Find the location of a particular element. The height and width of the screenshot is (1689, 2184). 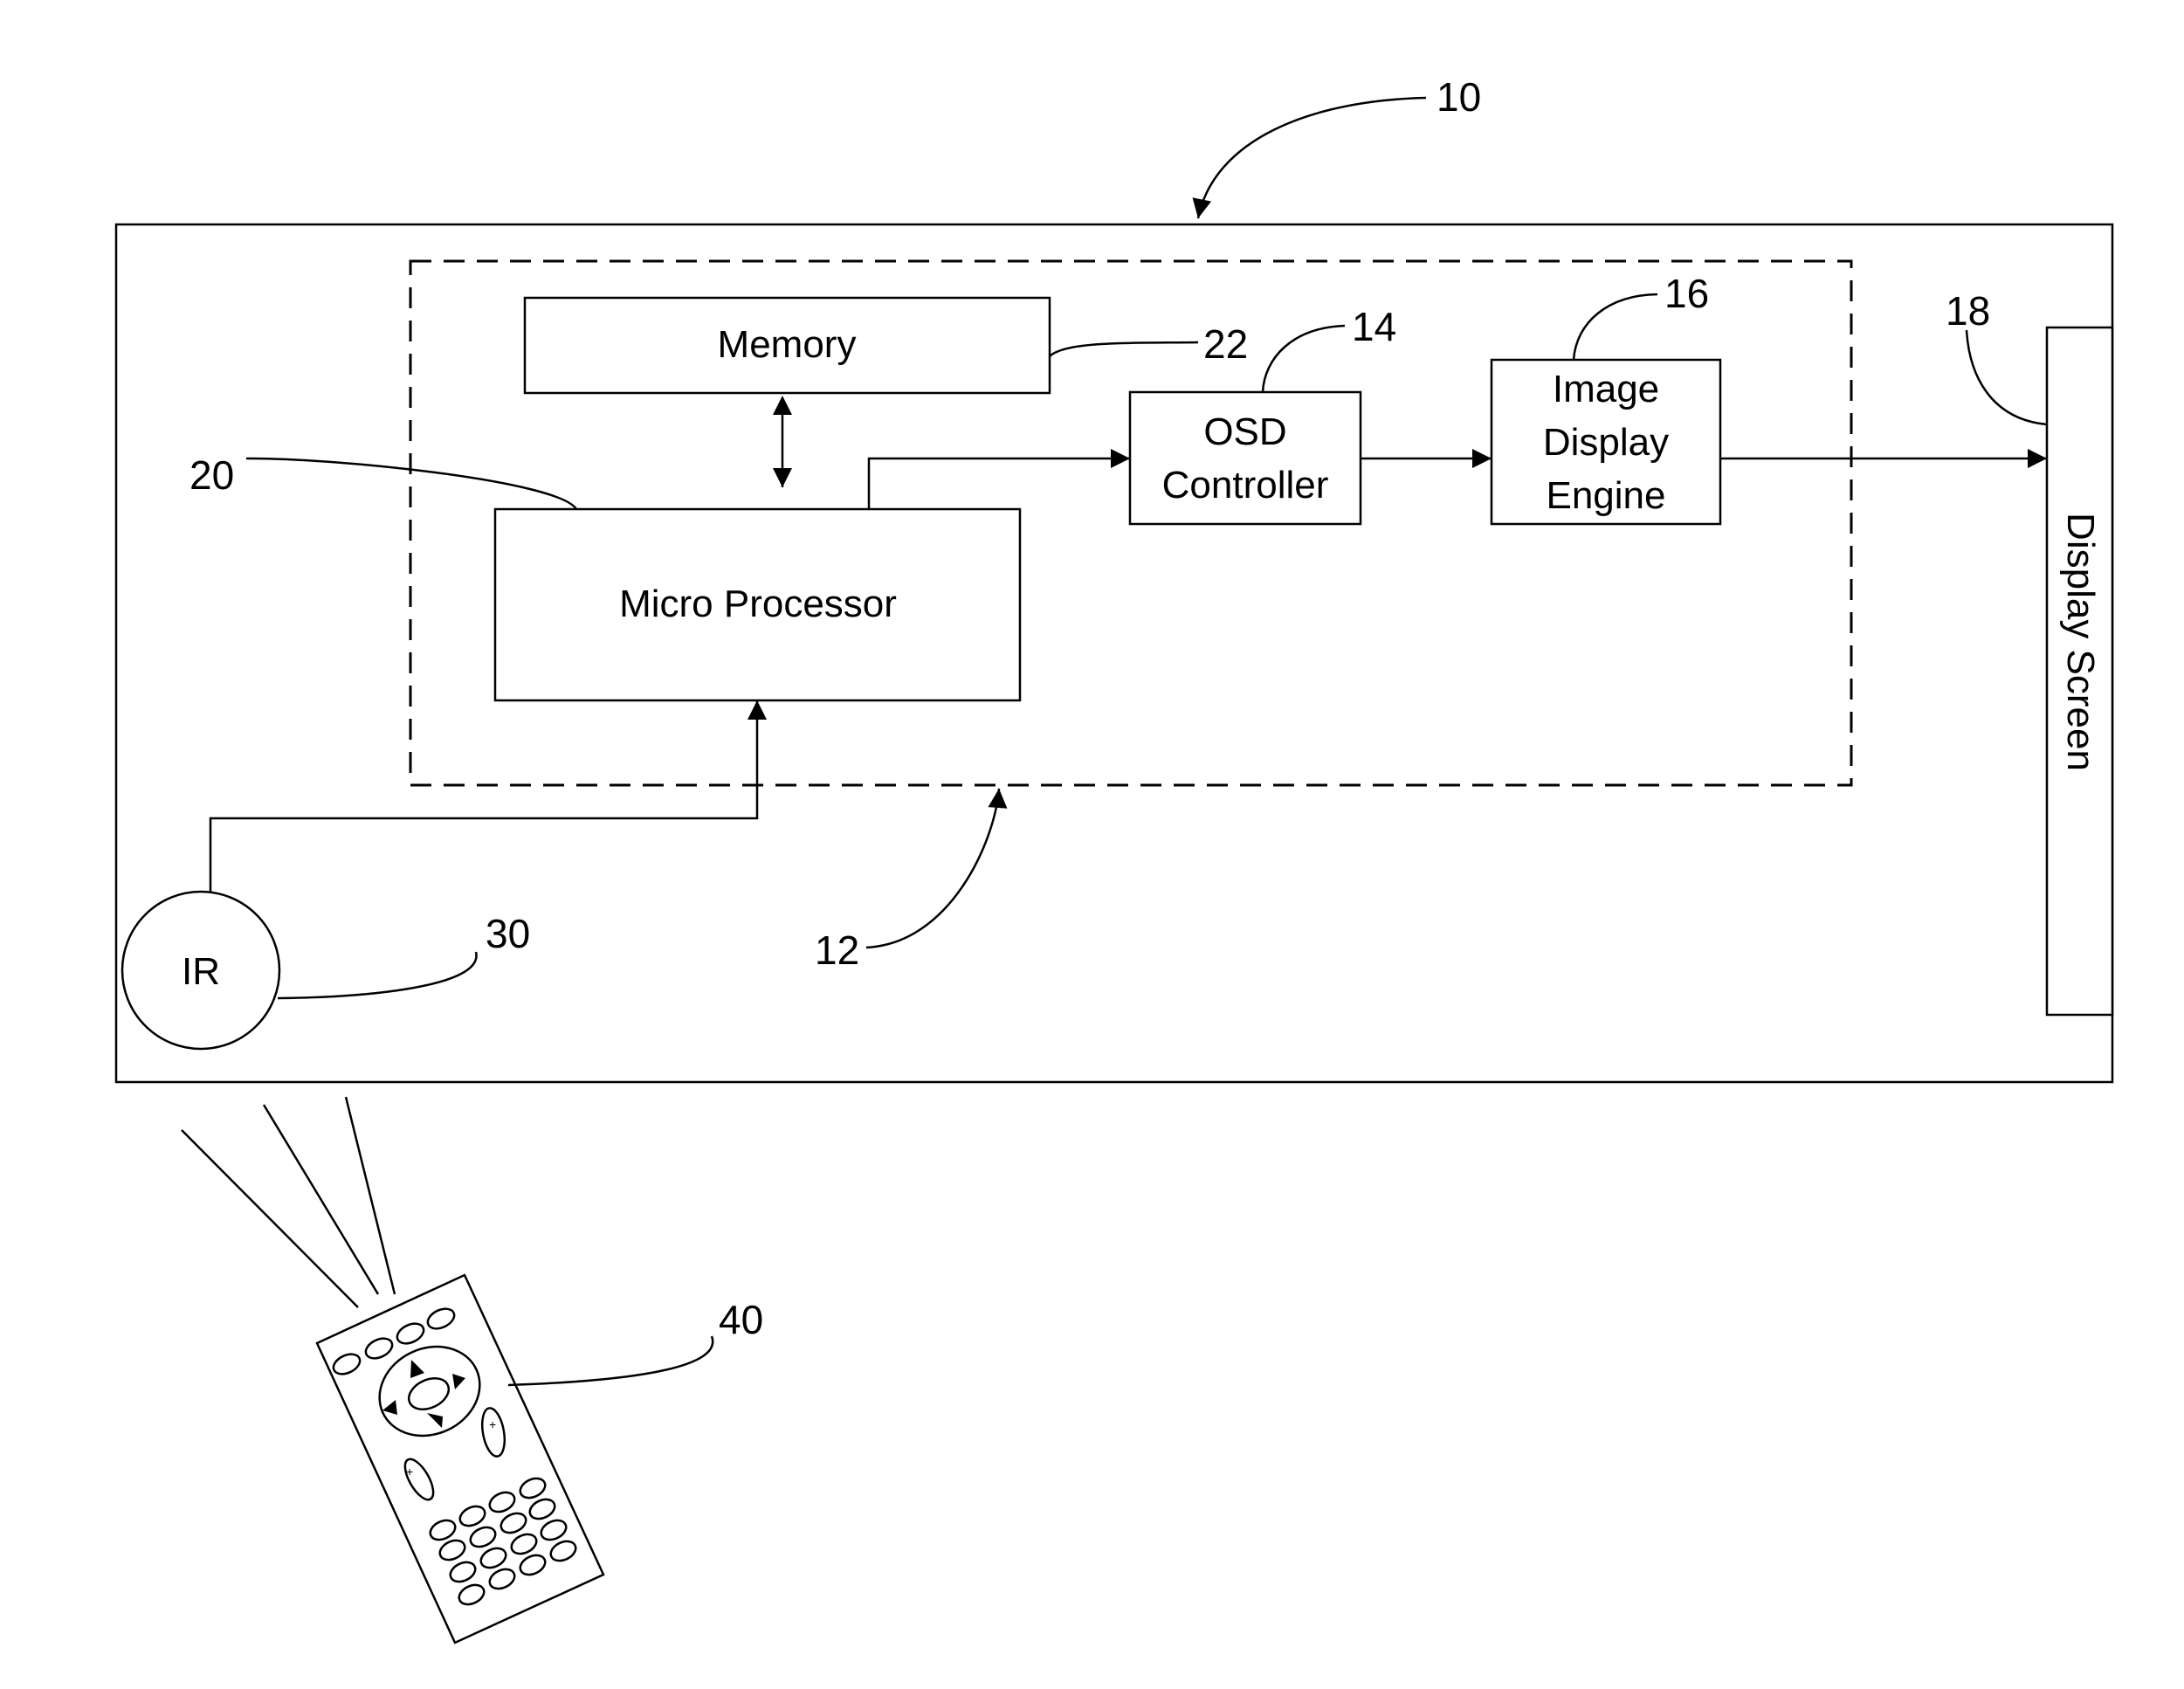

osd-label-line1: OSD is located at coordinates (1244, 431).